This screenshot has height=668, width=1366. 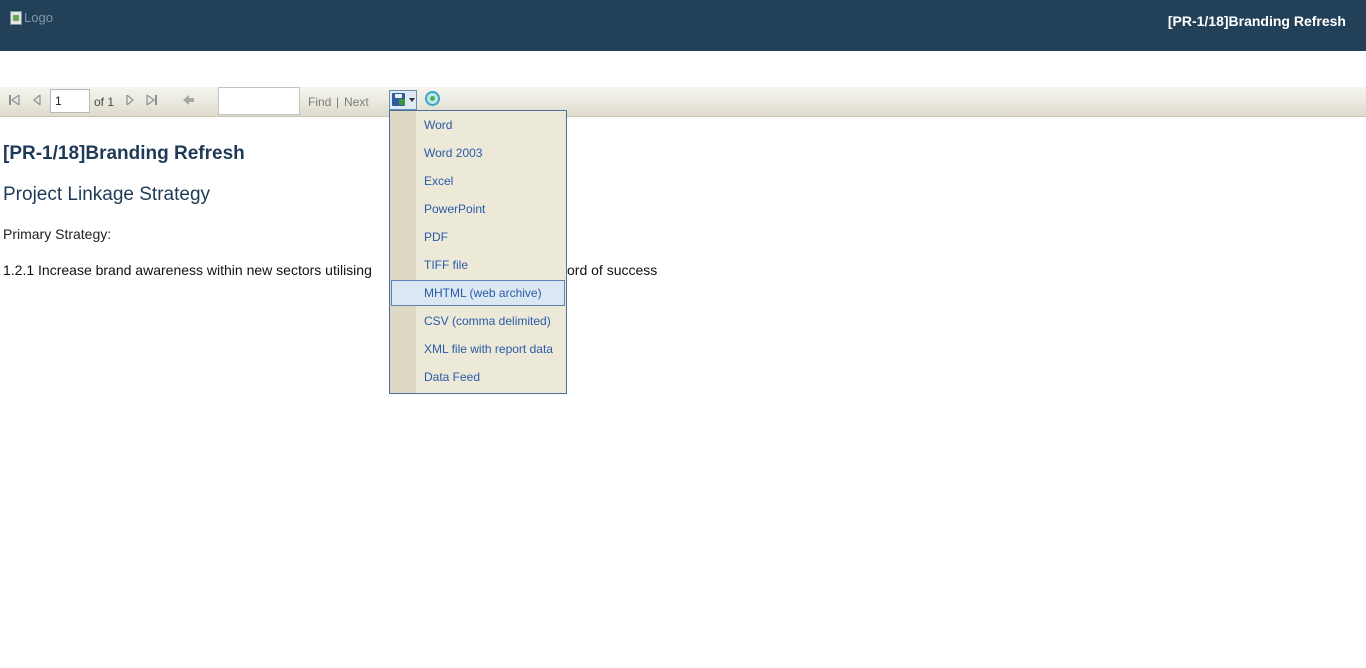 I want to click on menu-item-word-2003: Word 2003, so click(x=478, y=153).